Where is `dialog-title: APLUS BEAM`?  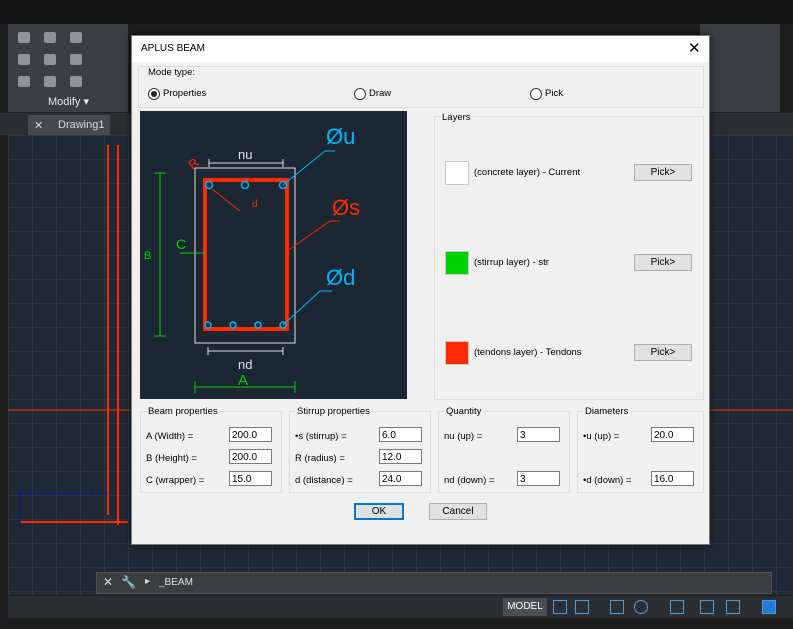 dialog-title: APLUS BEAM is located at coordinates (173, 48).